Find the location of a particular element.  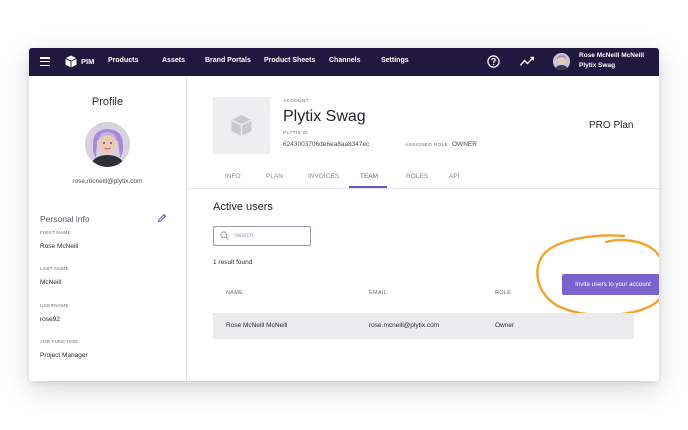

job-function-value: Project Manager is located at coordinates (64, 355).